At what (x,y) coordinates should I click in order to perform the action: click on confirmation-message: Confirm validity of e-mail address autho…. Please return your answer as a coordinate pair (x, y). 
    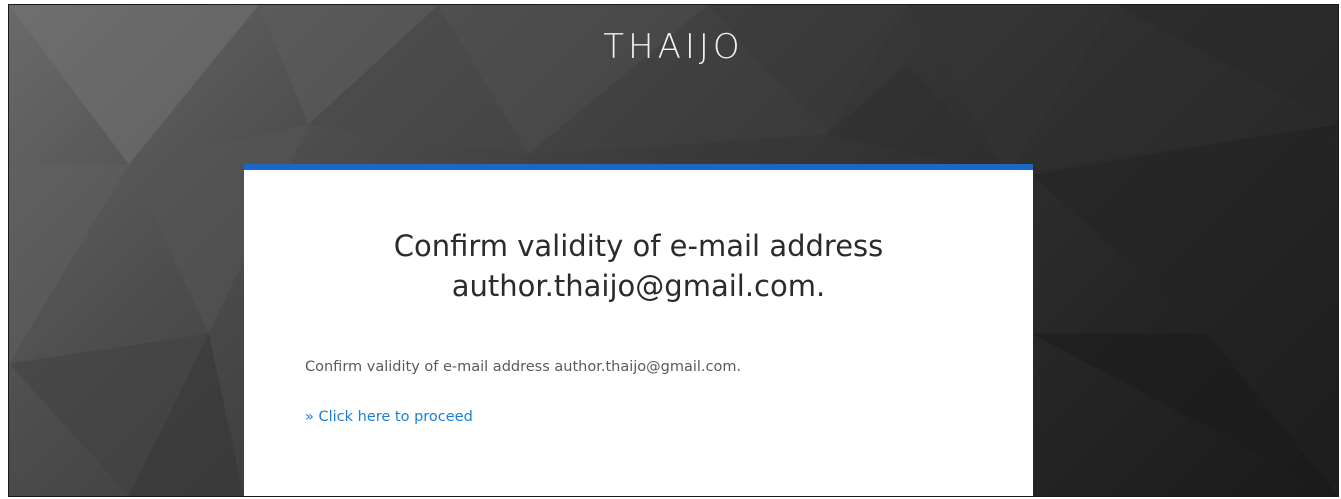
    Looking at the image, I should click on (523, 367).